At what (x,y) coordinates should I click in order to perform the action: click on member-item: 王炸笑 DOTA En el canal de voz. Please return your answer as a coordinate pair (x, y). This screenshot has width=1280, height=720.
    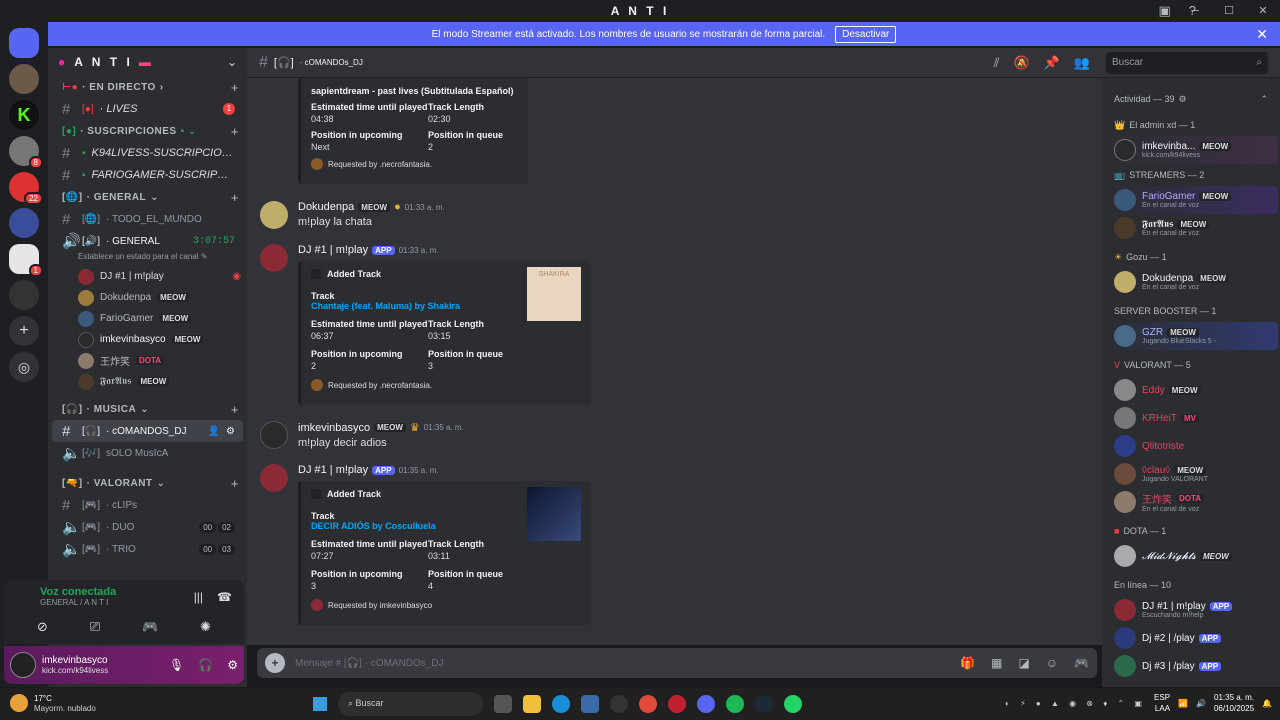
    Looking at the image, I should click on (1191, 502).